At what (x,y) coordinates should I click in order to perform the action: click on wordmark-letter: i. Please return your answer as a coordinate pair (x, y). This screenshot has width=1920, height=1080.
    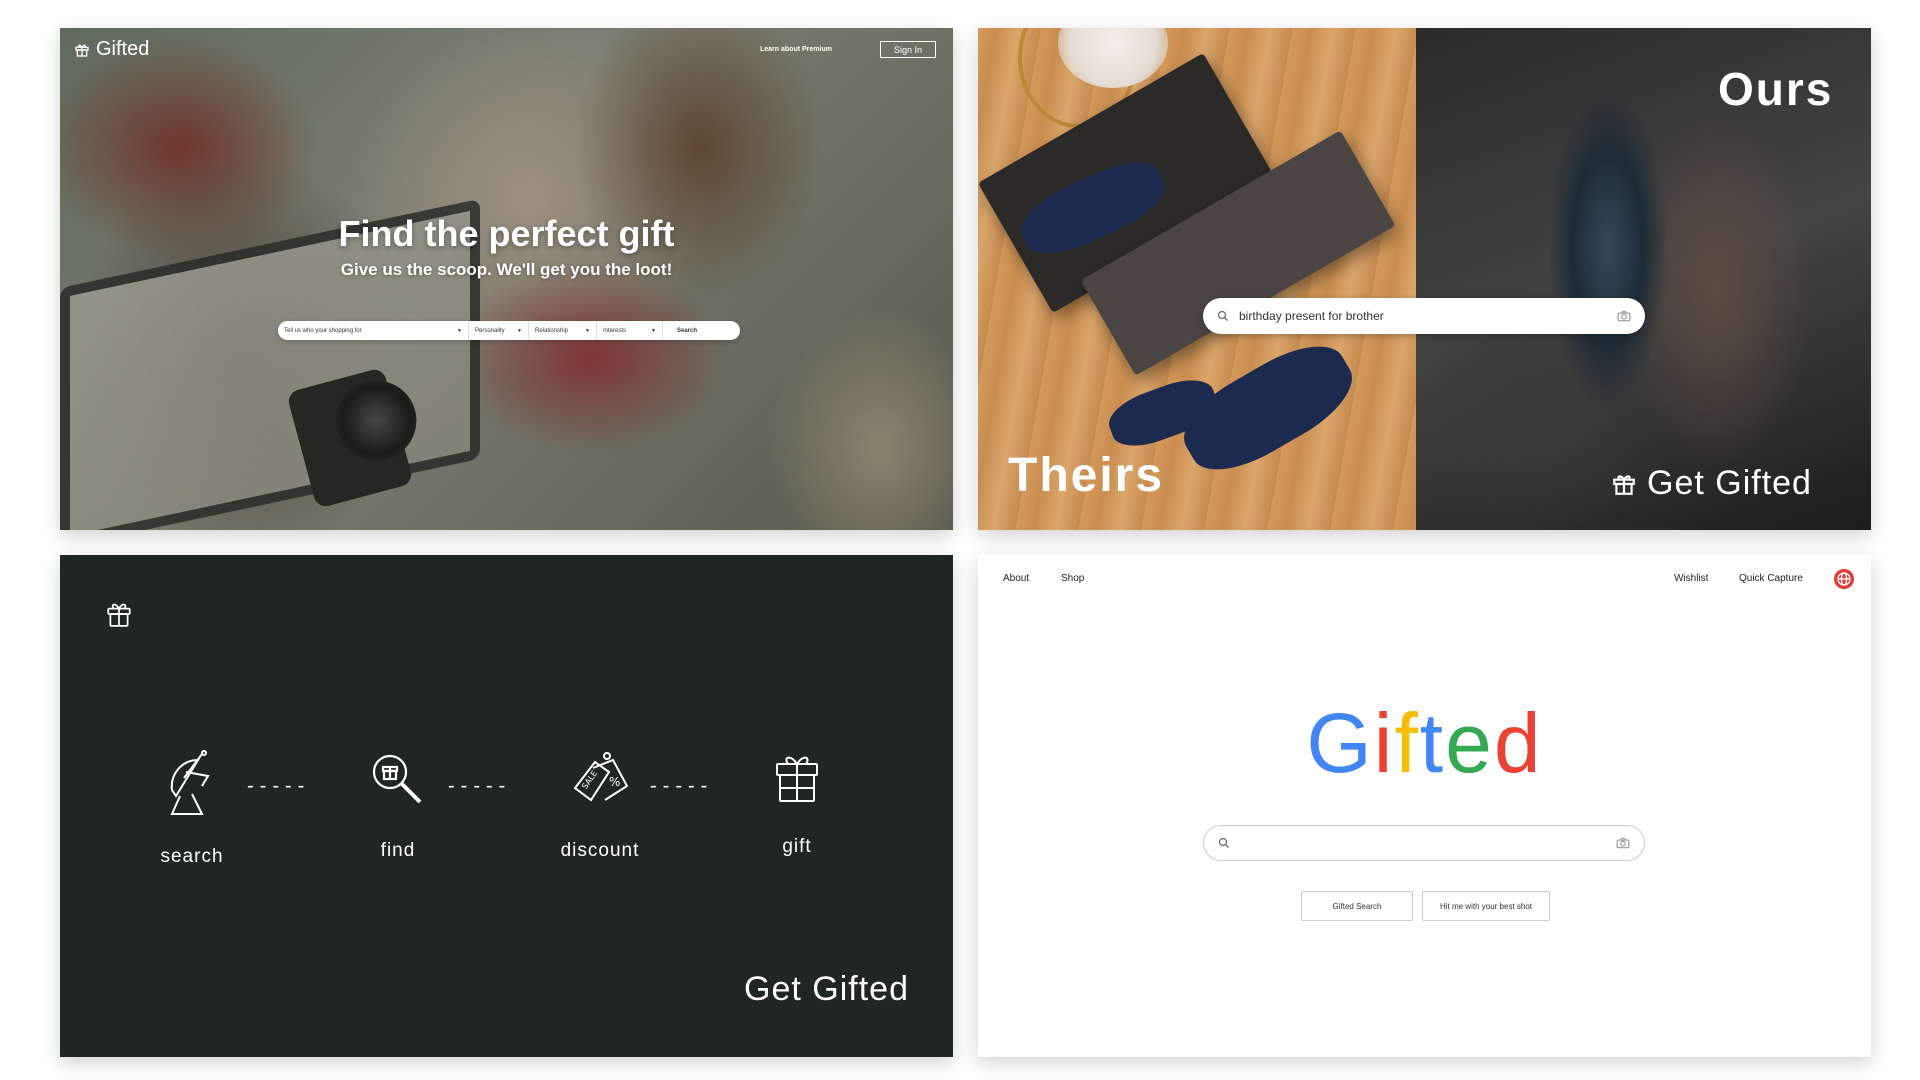
    Looking at the image, I should click on (1384, 743).